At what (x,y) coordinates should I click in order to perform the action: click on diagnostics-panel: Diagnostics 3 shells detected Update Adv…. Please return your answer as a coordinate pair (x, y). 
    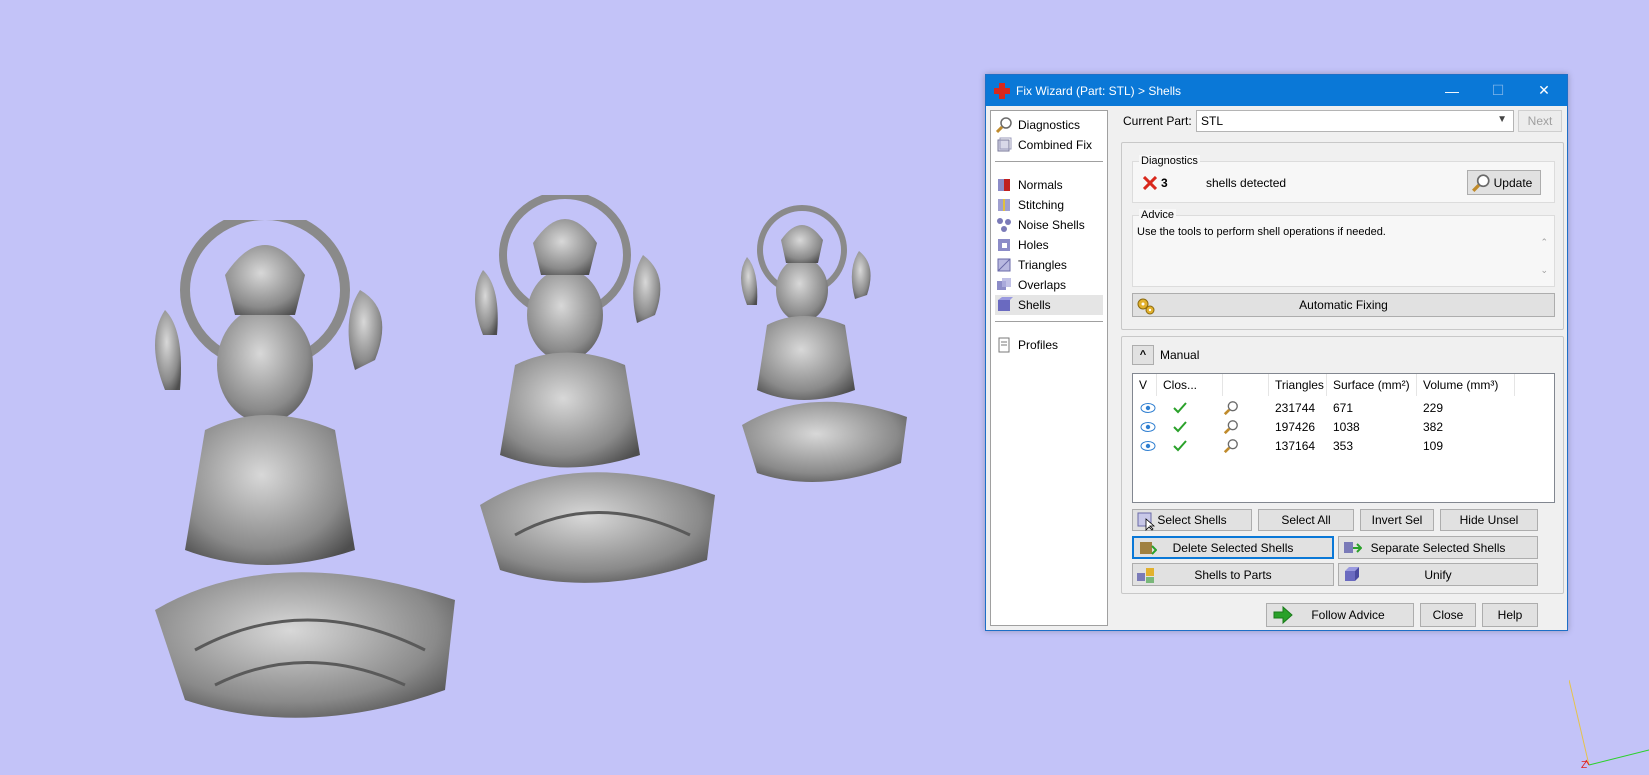
    Looking at the image, I should click on (1342, 236).